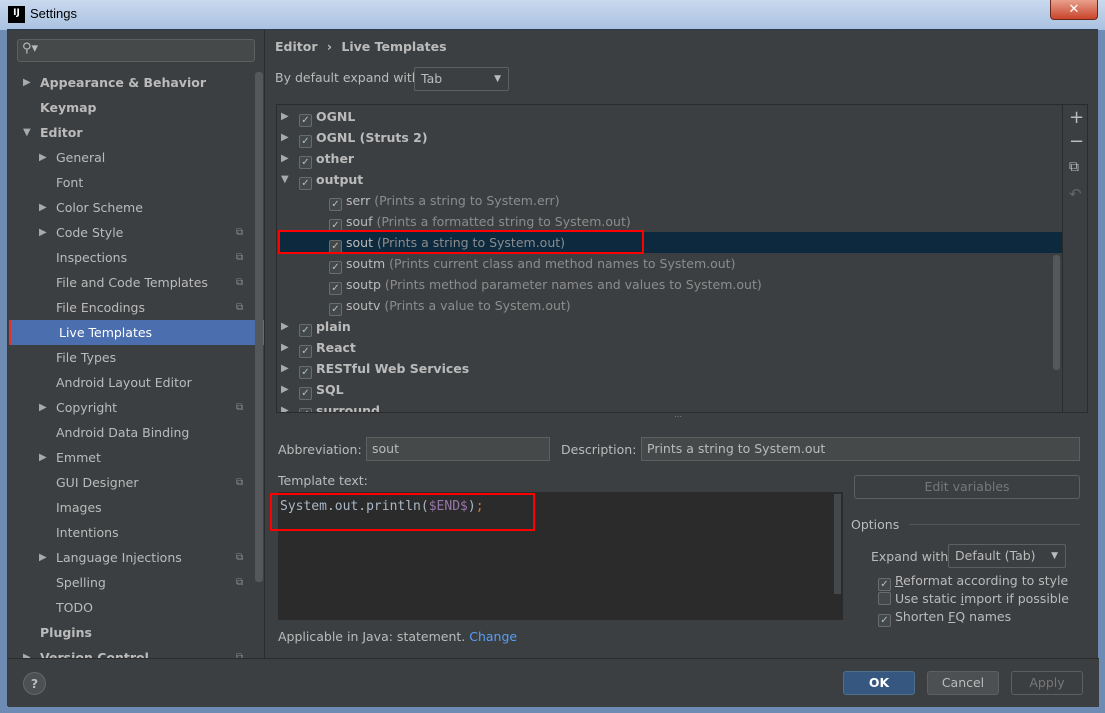 The image size is (1105, 713). I want to click on help-button: ?, so click(34, 683).